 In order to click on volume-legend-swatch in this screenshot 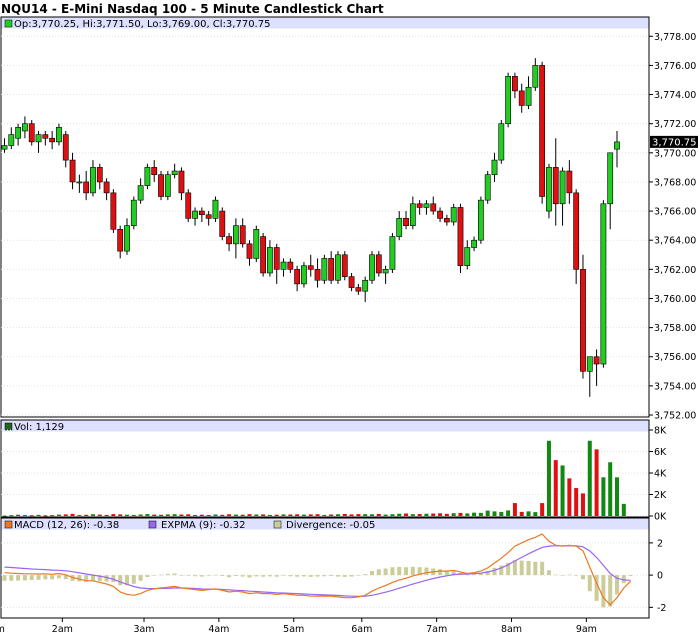, I will do `click(8, 426)`.